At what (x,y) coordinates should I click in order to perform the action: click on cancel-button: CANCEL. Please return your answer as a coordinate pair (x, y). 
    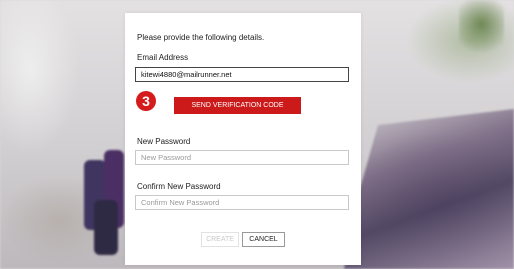
    Looking at the image, I should click on (263, 239).